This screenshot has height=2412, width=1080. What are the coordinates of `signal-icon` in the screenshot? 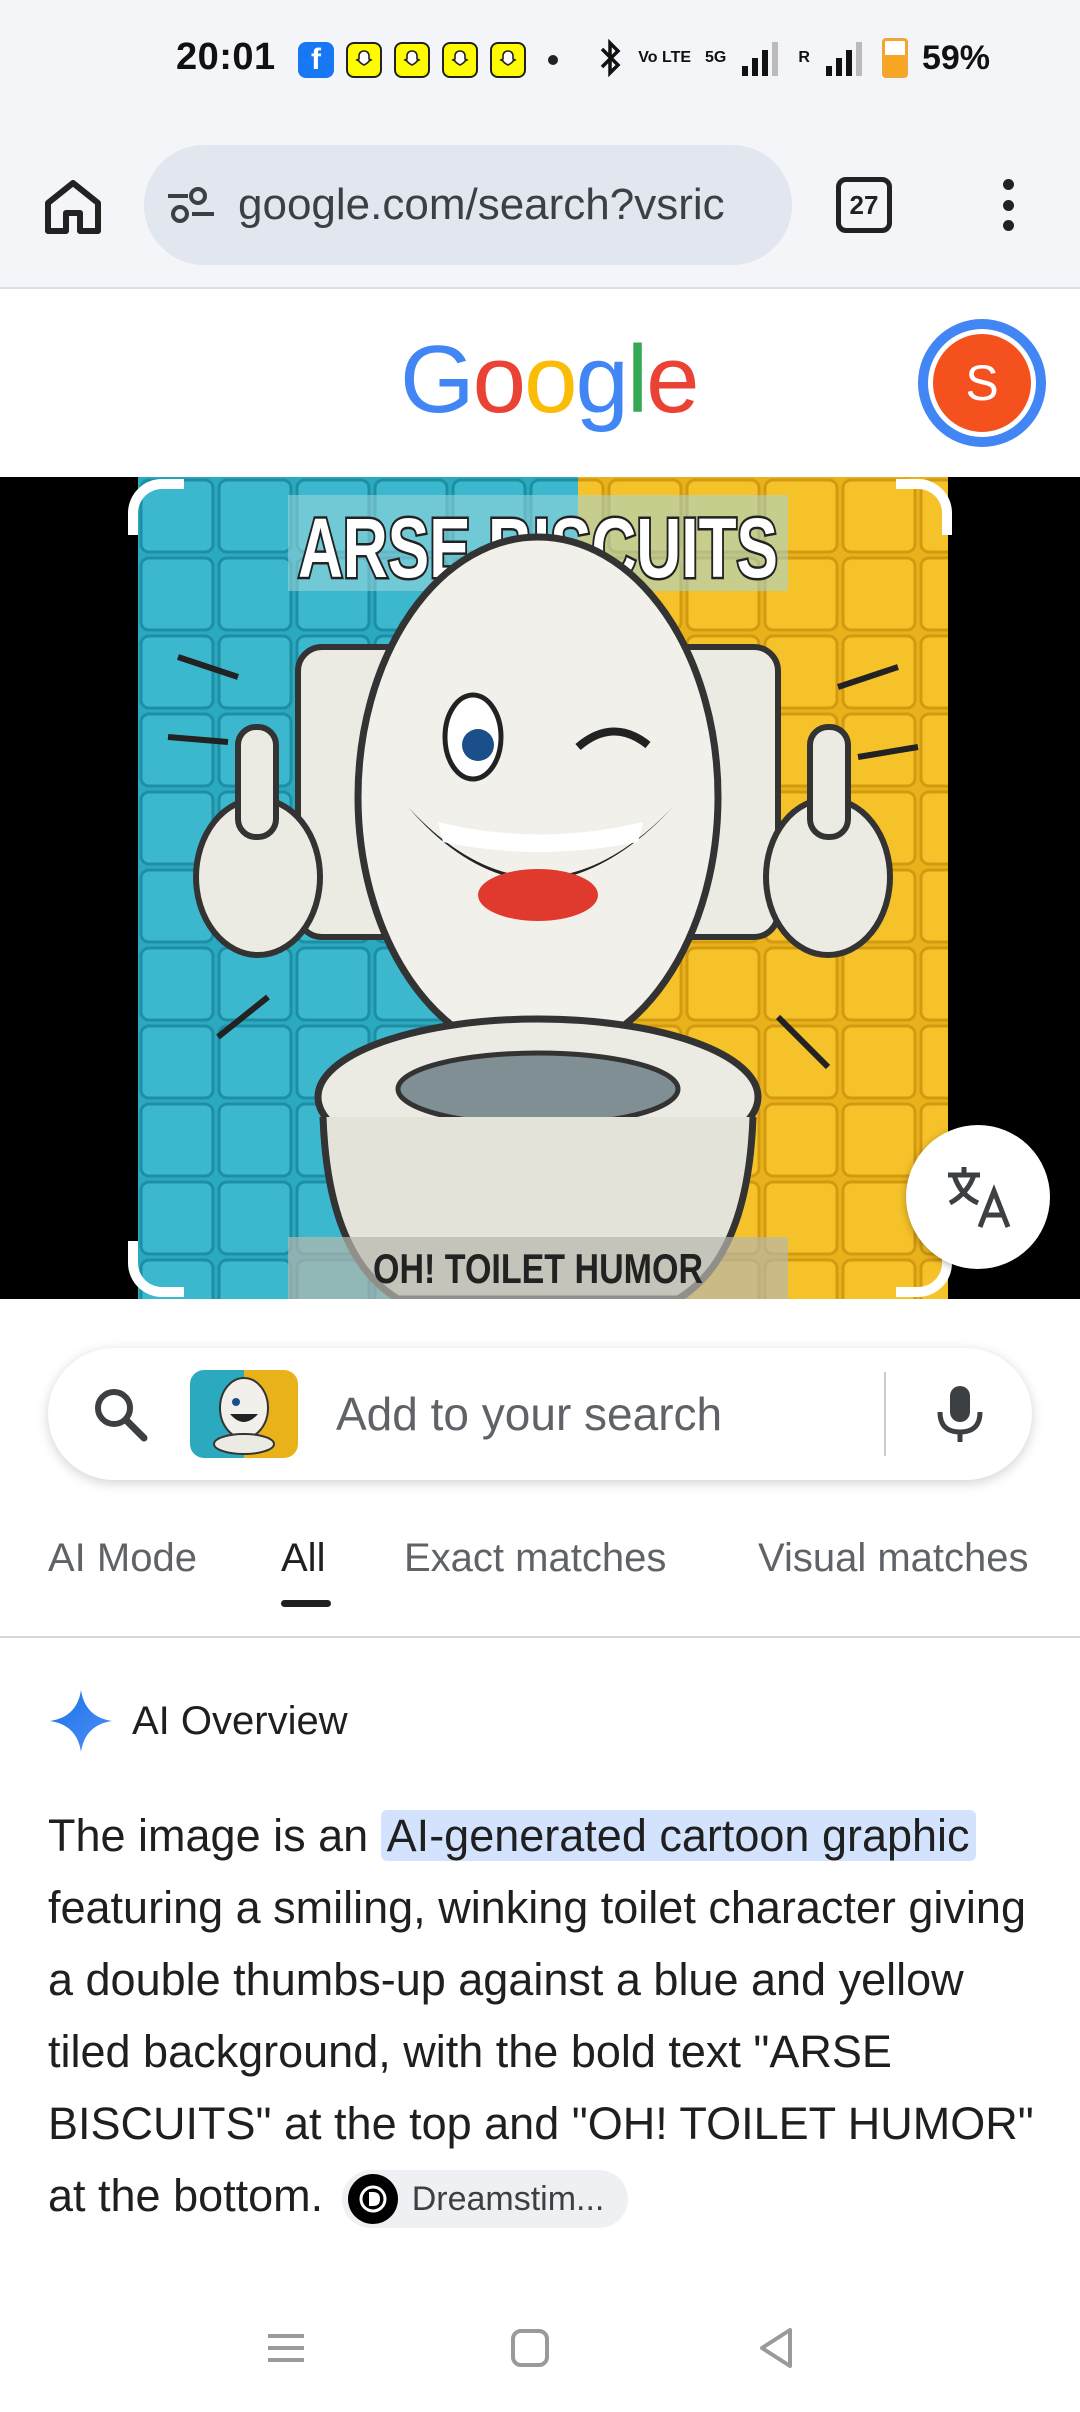 It's located at (760, 59).